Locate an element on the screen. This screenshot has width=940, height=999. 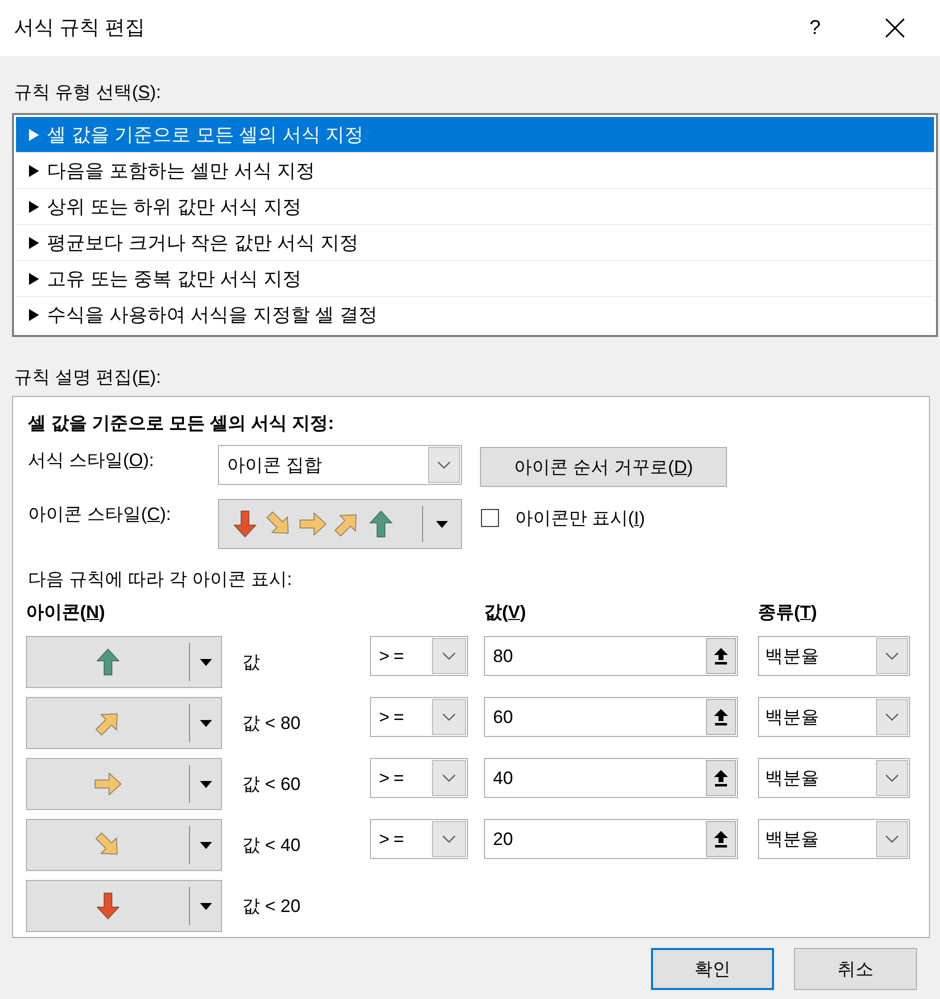
section-label: 규칙 유형 선택(S): is located at coordinates (88, 92).